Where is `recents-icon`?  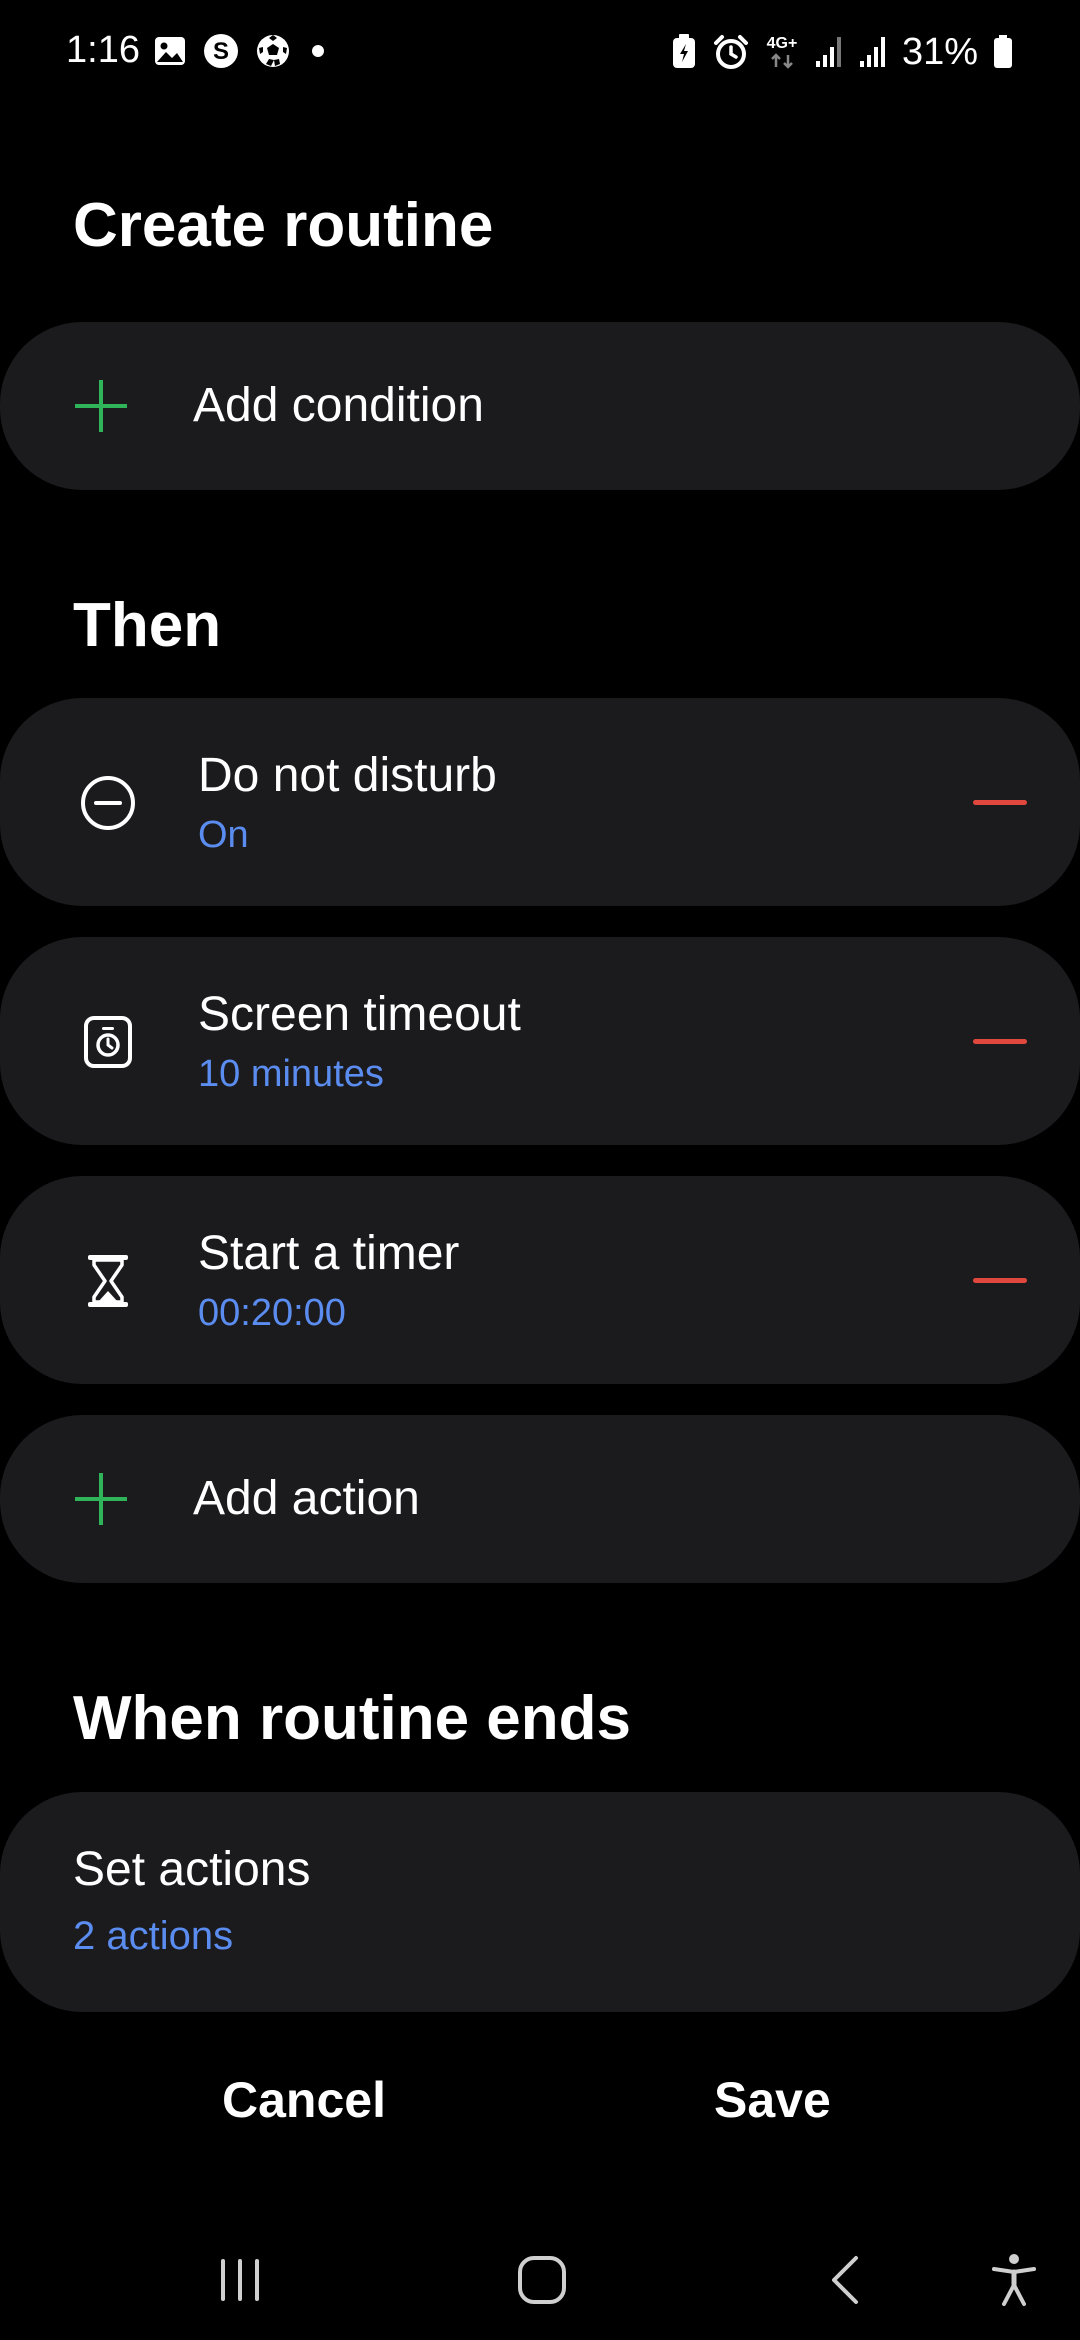 recents-icon is located at coordinates (240, 2280).